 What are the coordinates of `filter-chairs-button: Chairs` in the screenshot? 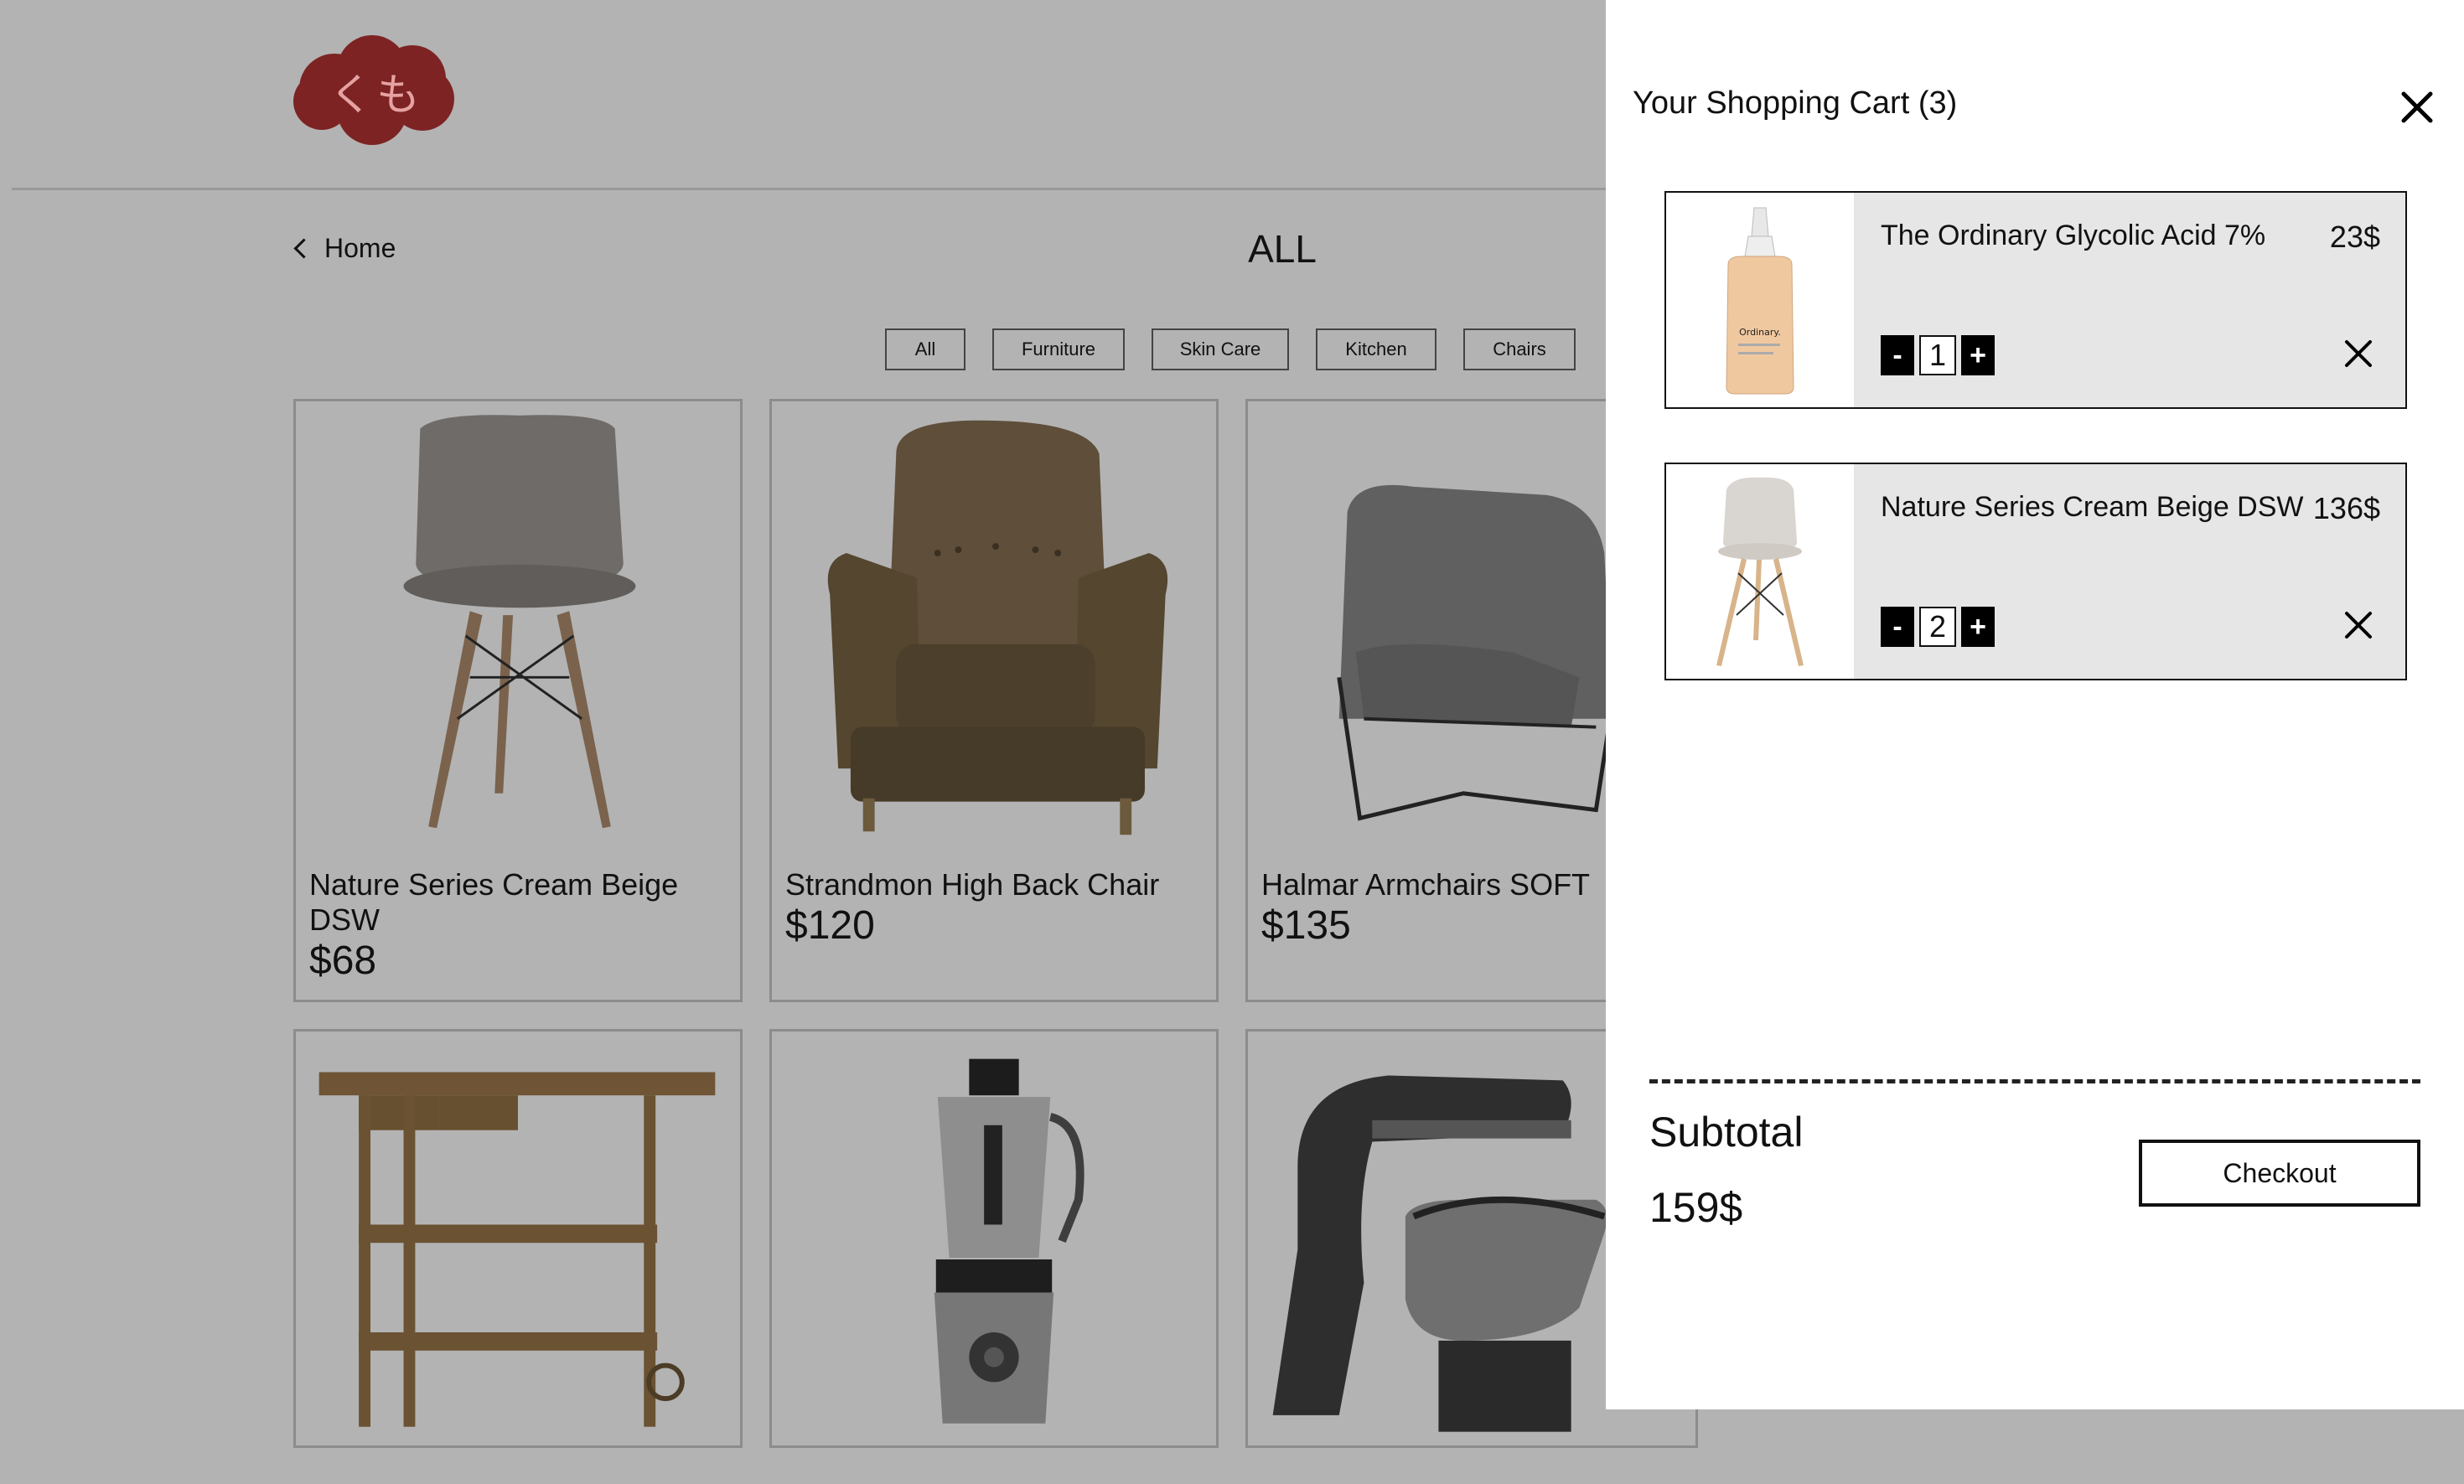 It's located at (1519, 349).